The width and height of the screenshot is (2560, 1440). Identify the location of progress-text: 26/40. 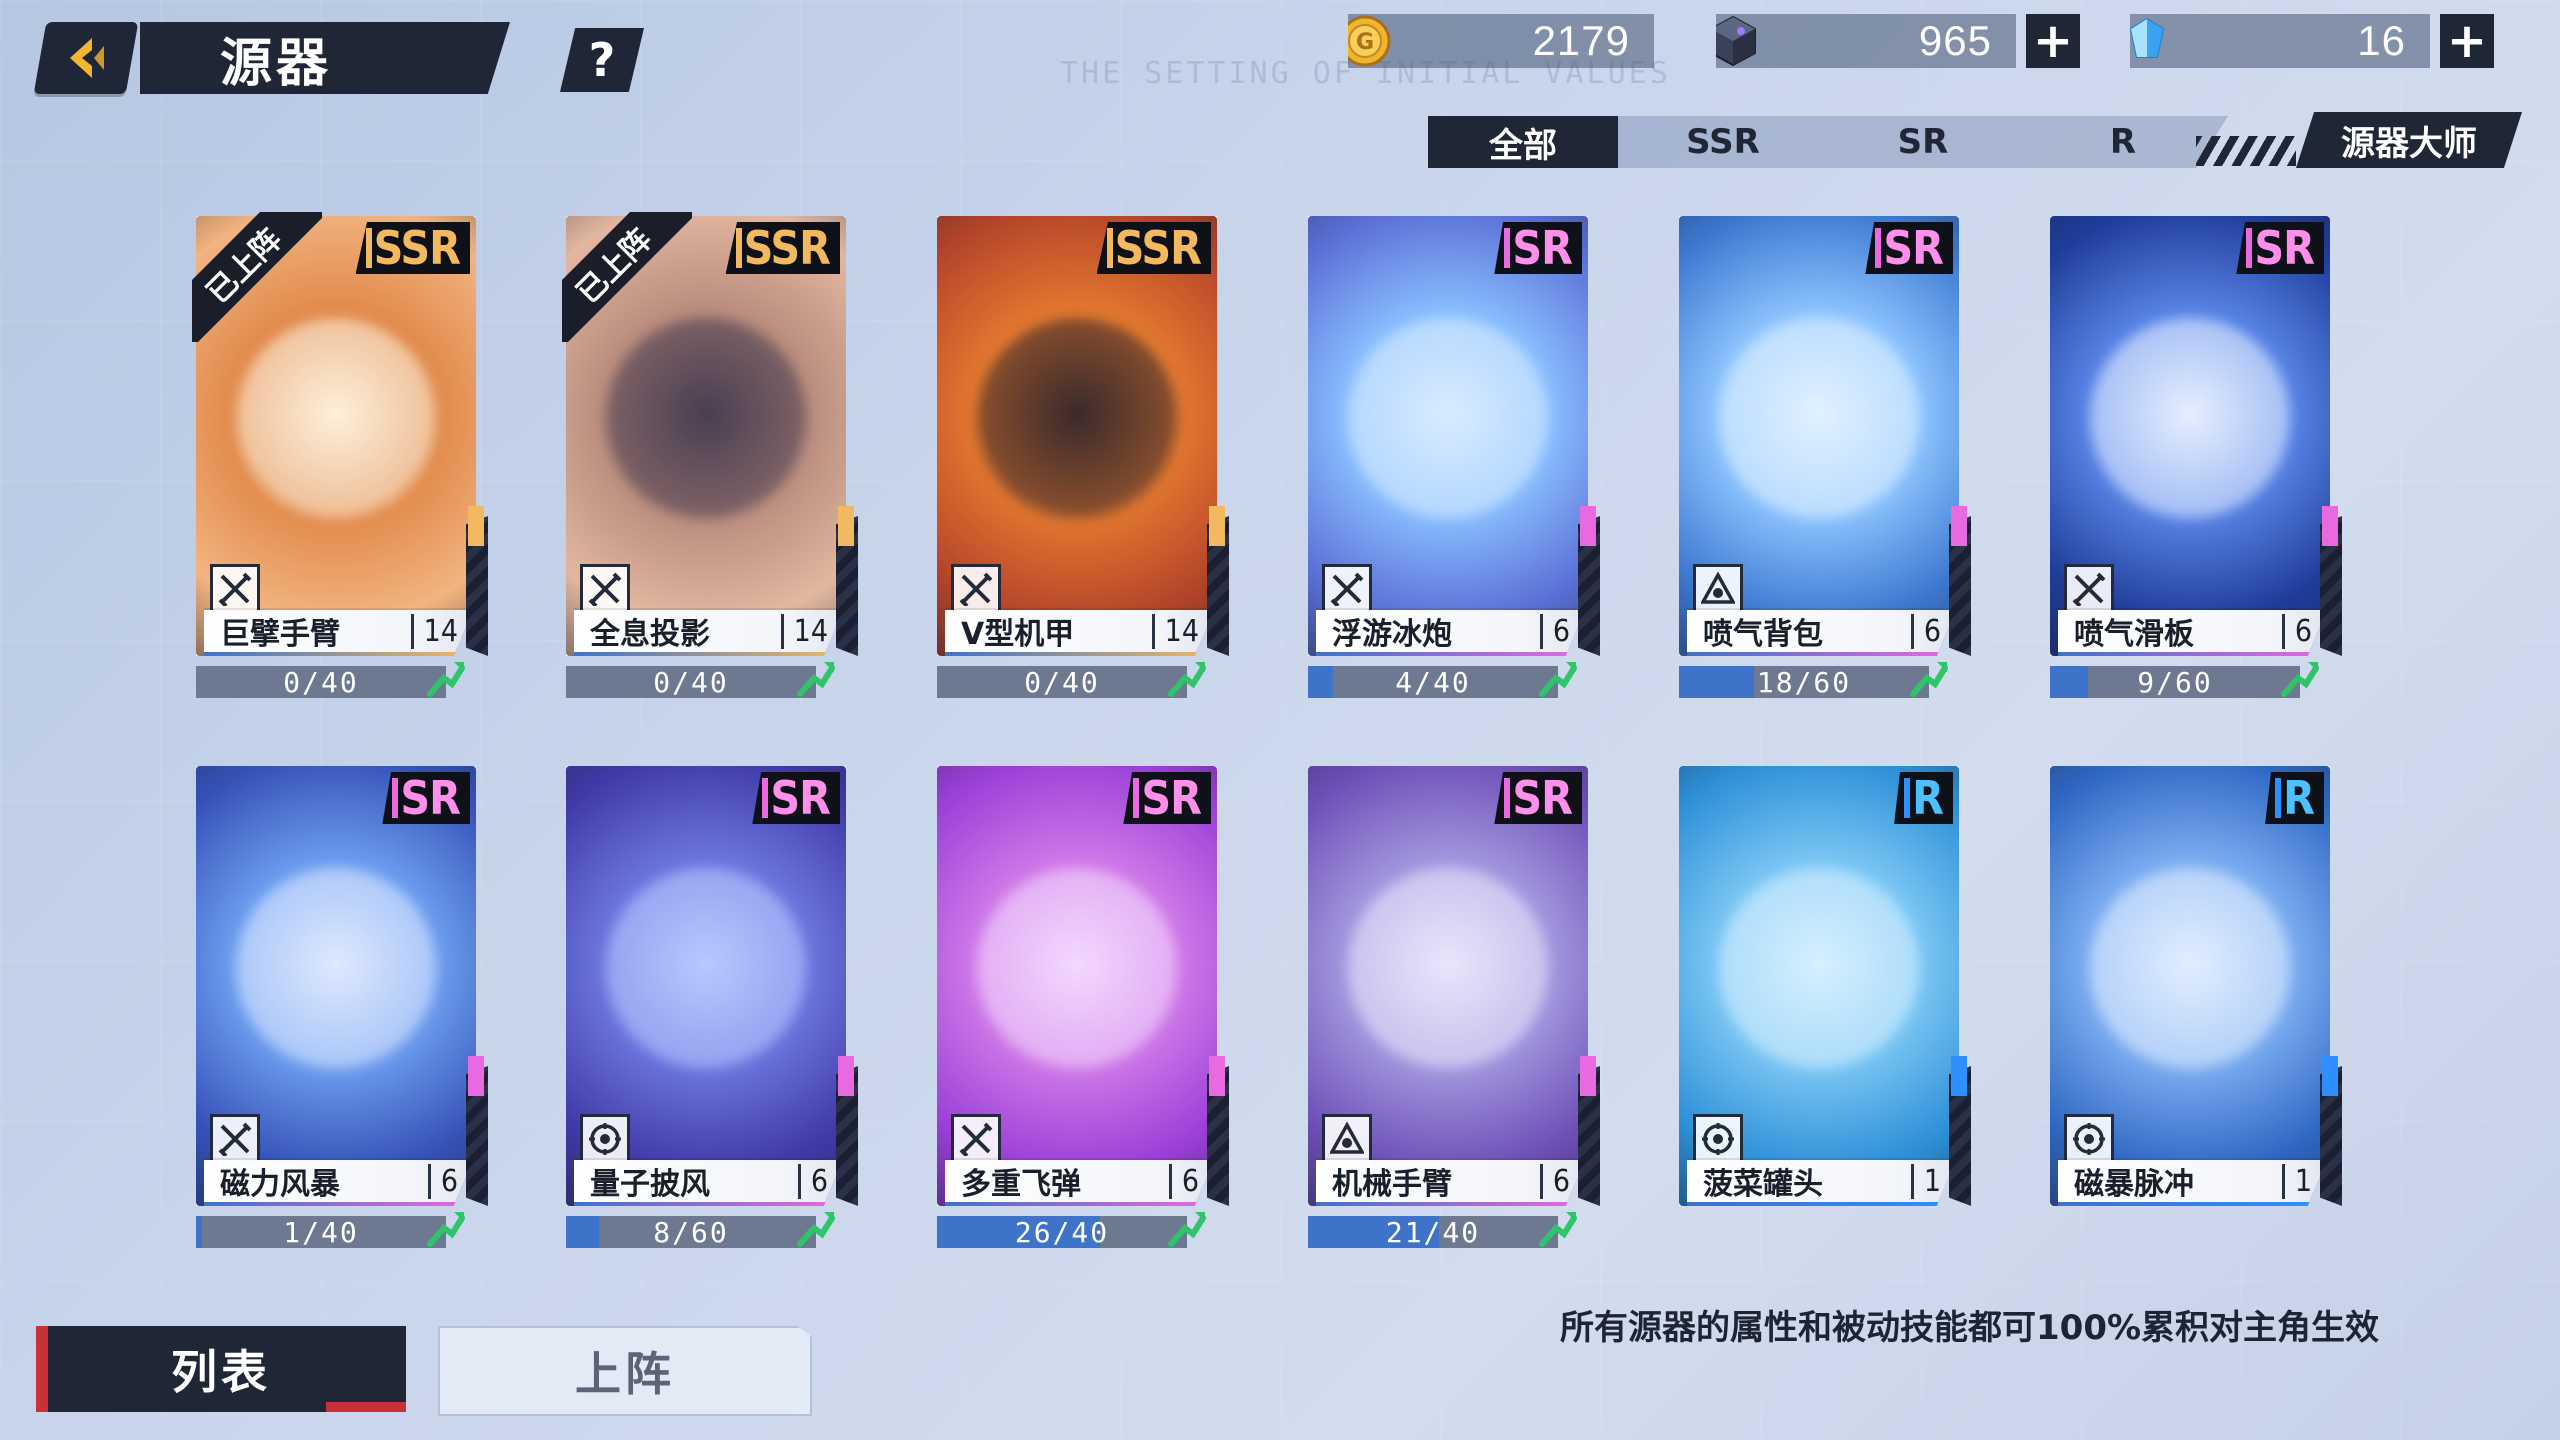
(1062, 1232).